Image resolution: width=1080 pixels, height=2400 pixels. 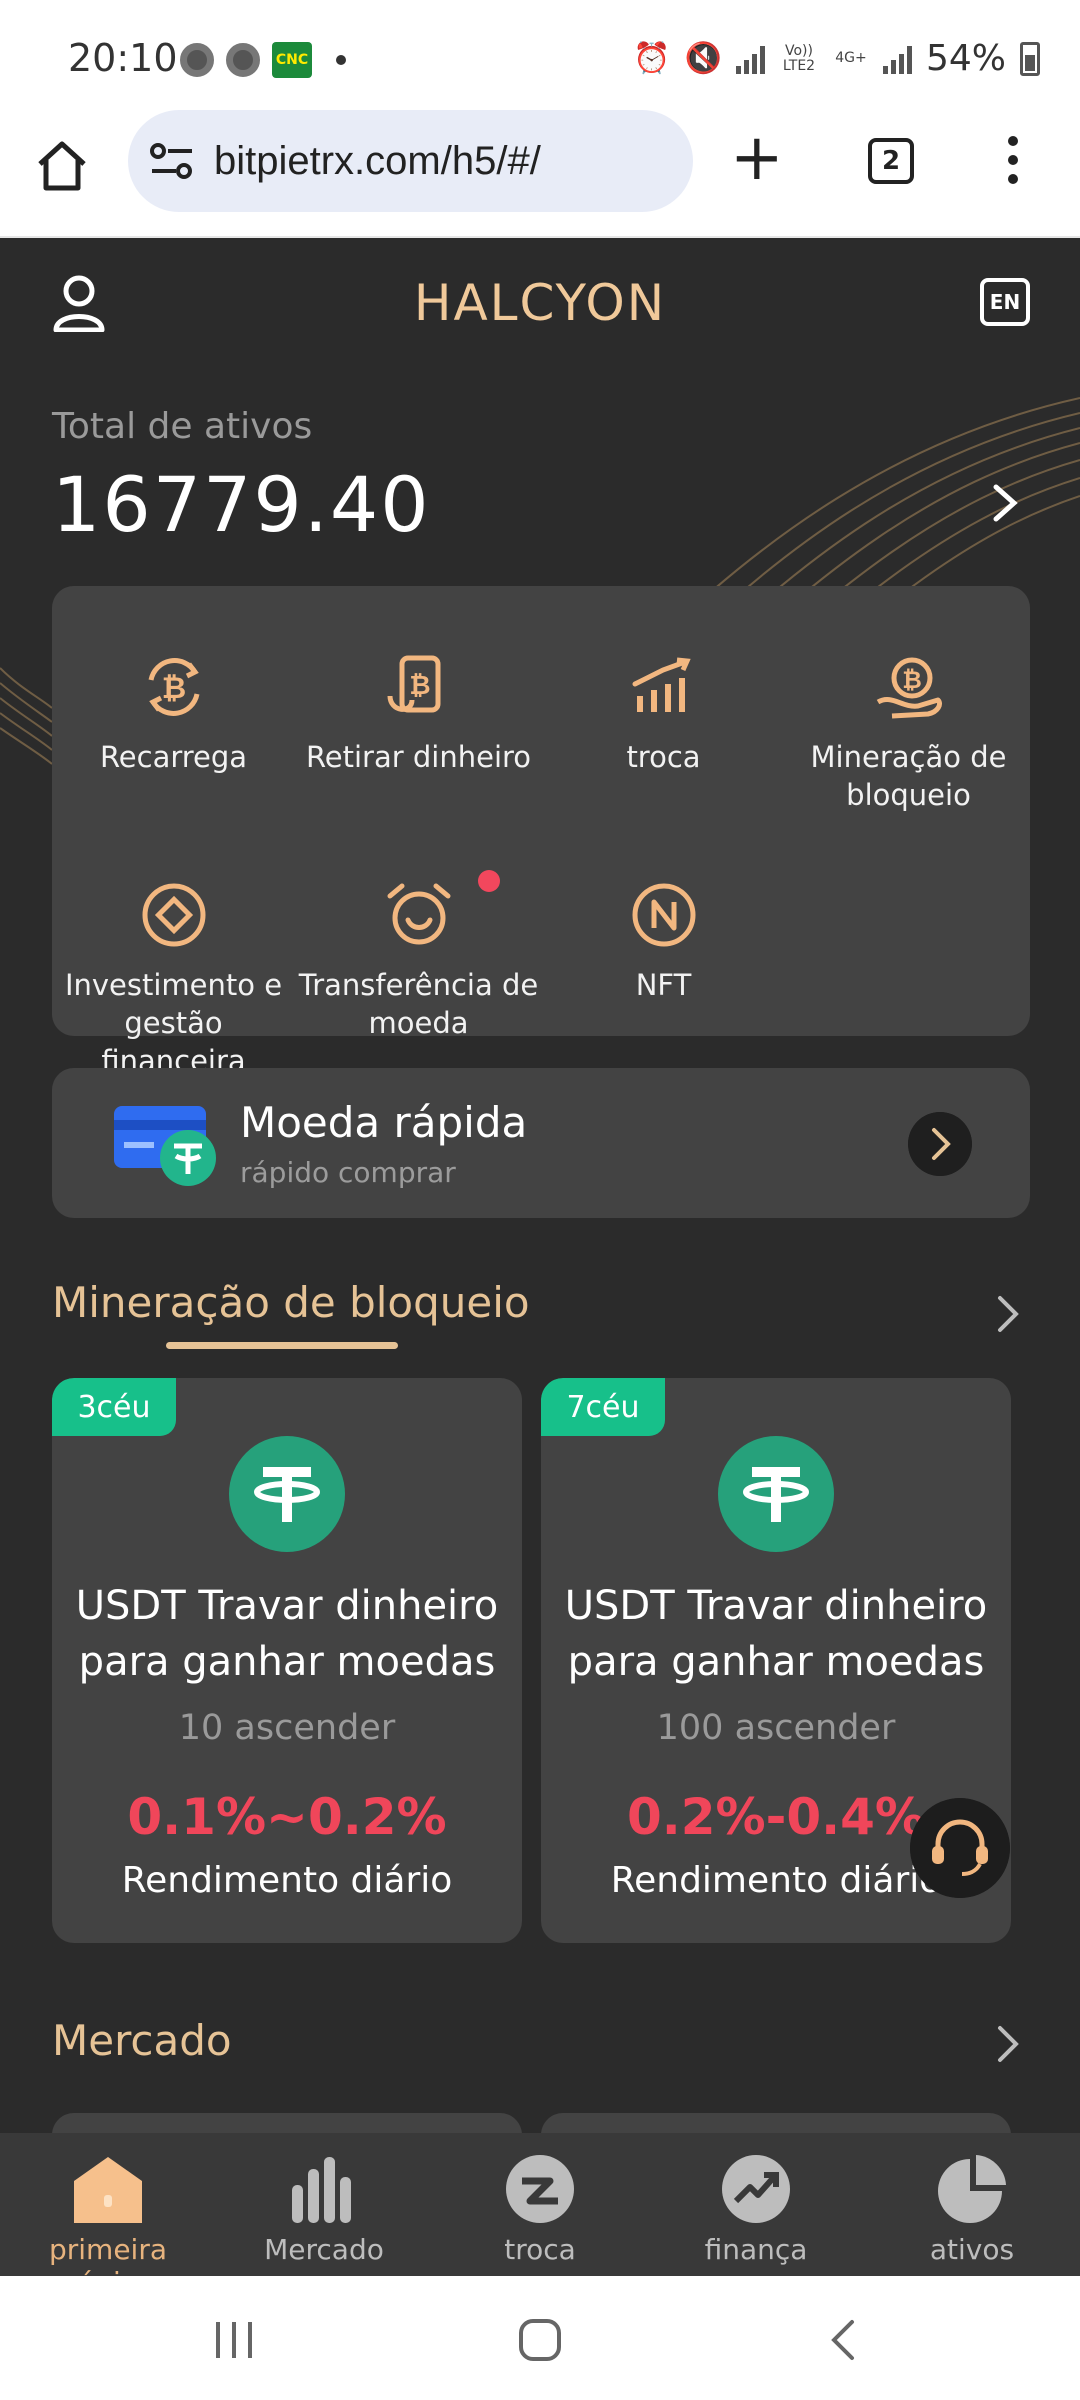 I want to click on alarm-icon: ⏰, so click(x=652, y=58).